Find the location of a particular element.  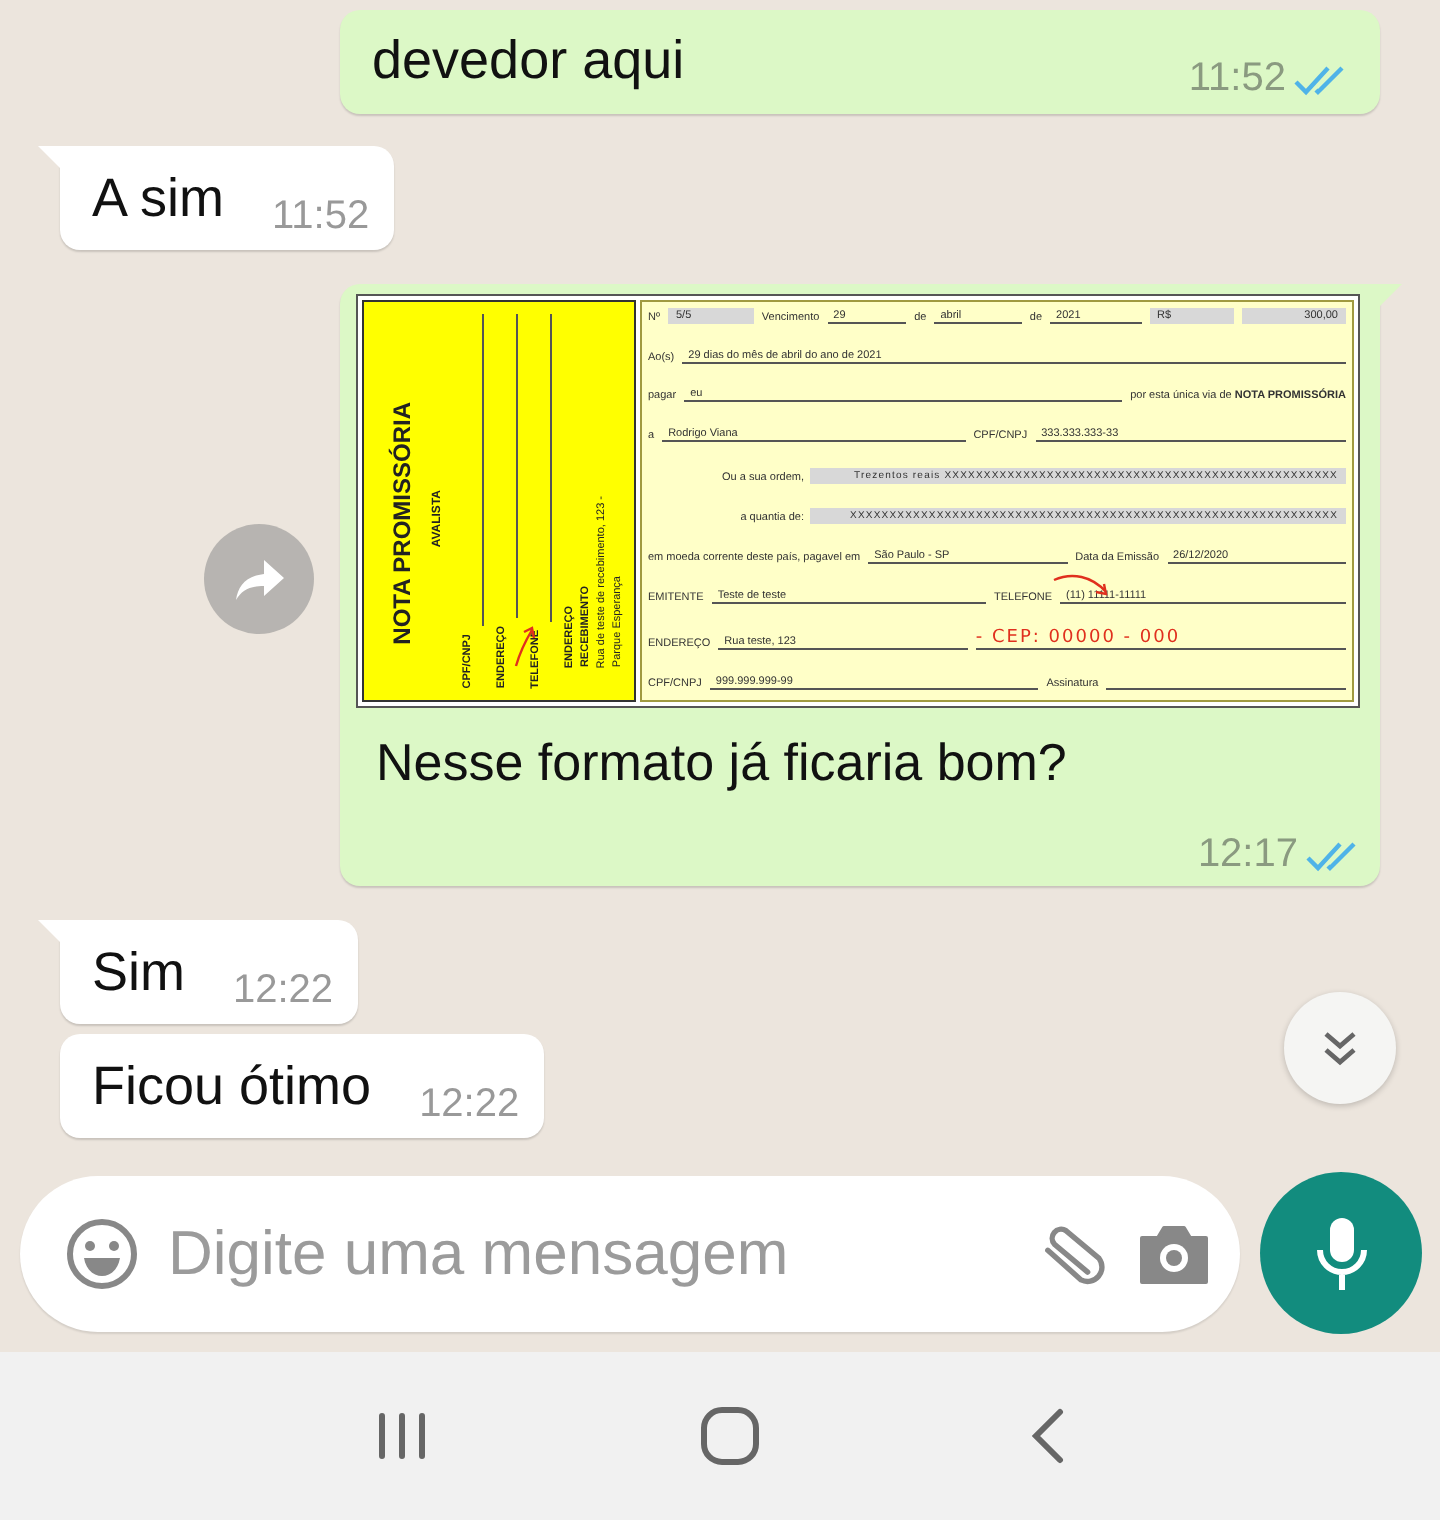

handwritten-note: - CEP: 00000 - 000 is located at coordinates (1161, 639).